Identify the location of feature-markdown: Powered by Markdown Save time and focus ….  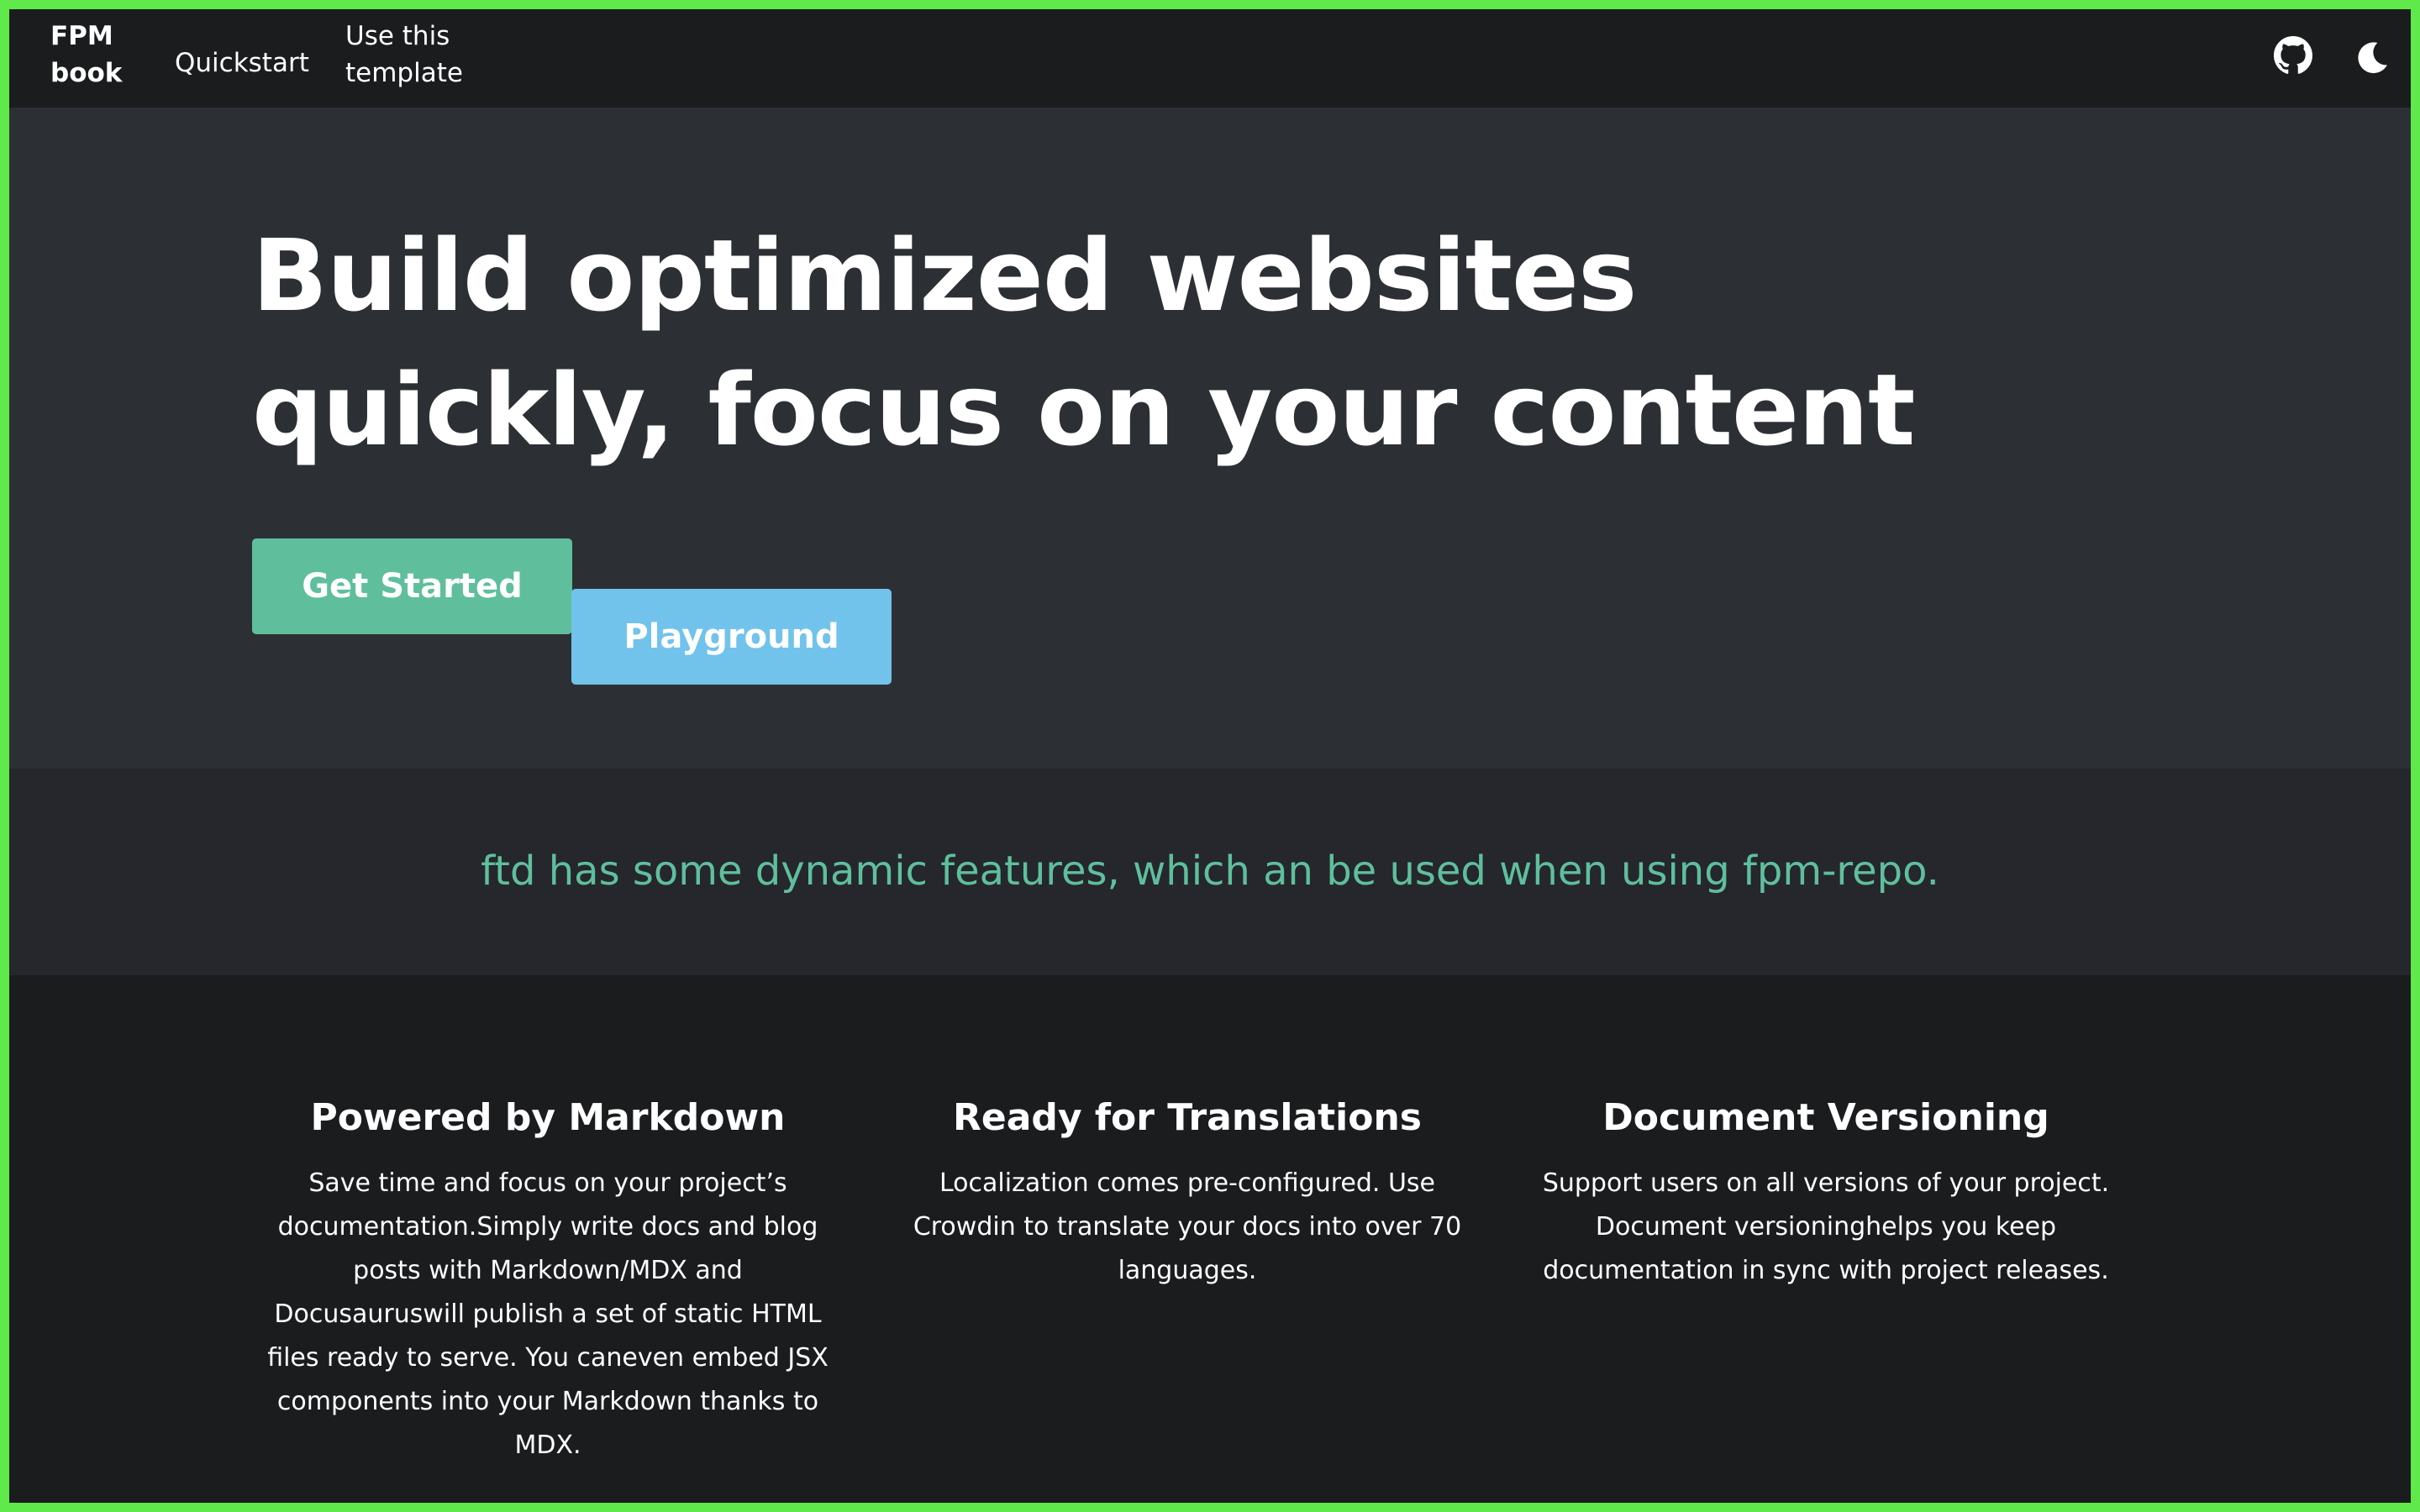
(548, 1280).